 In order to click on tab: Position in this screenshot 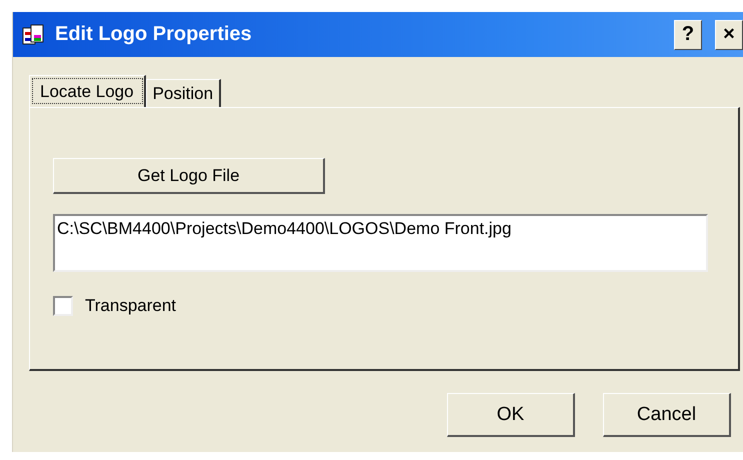, I will do `click(184, 93)`.